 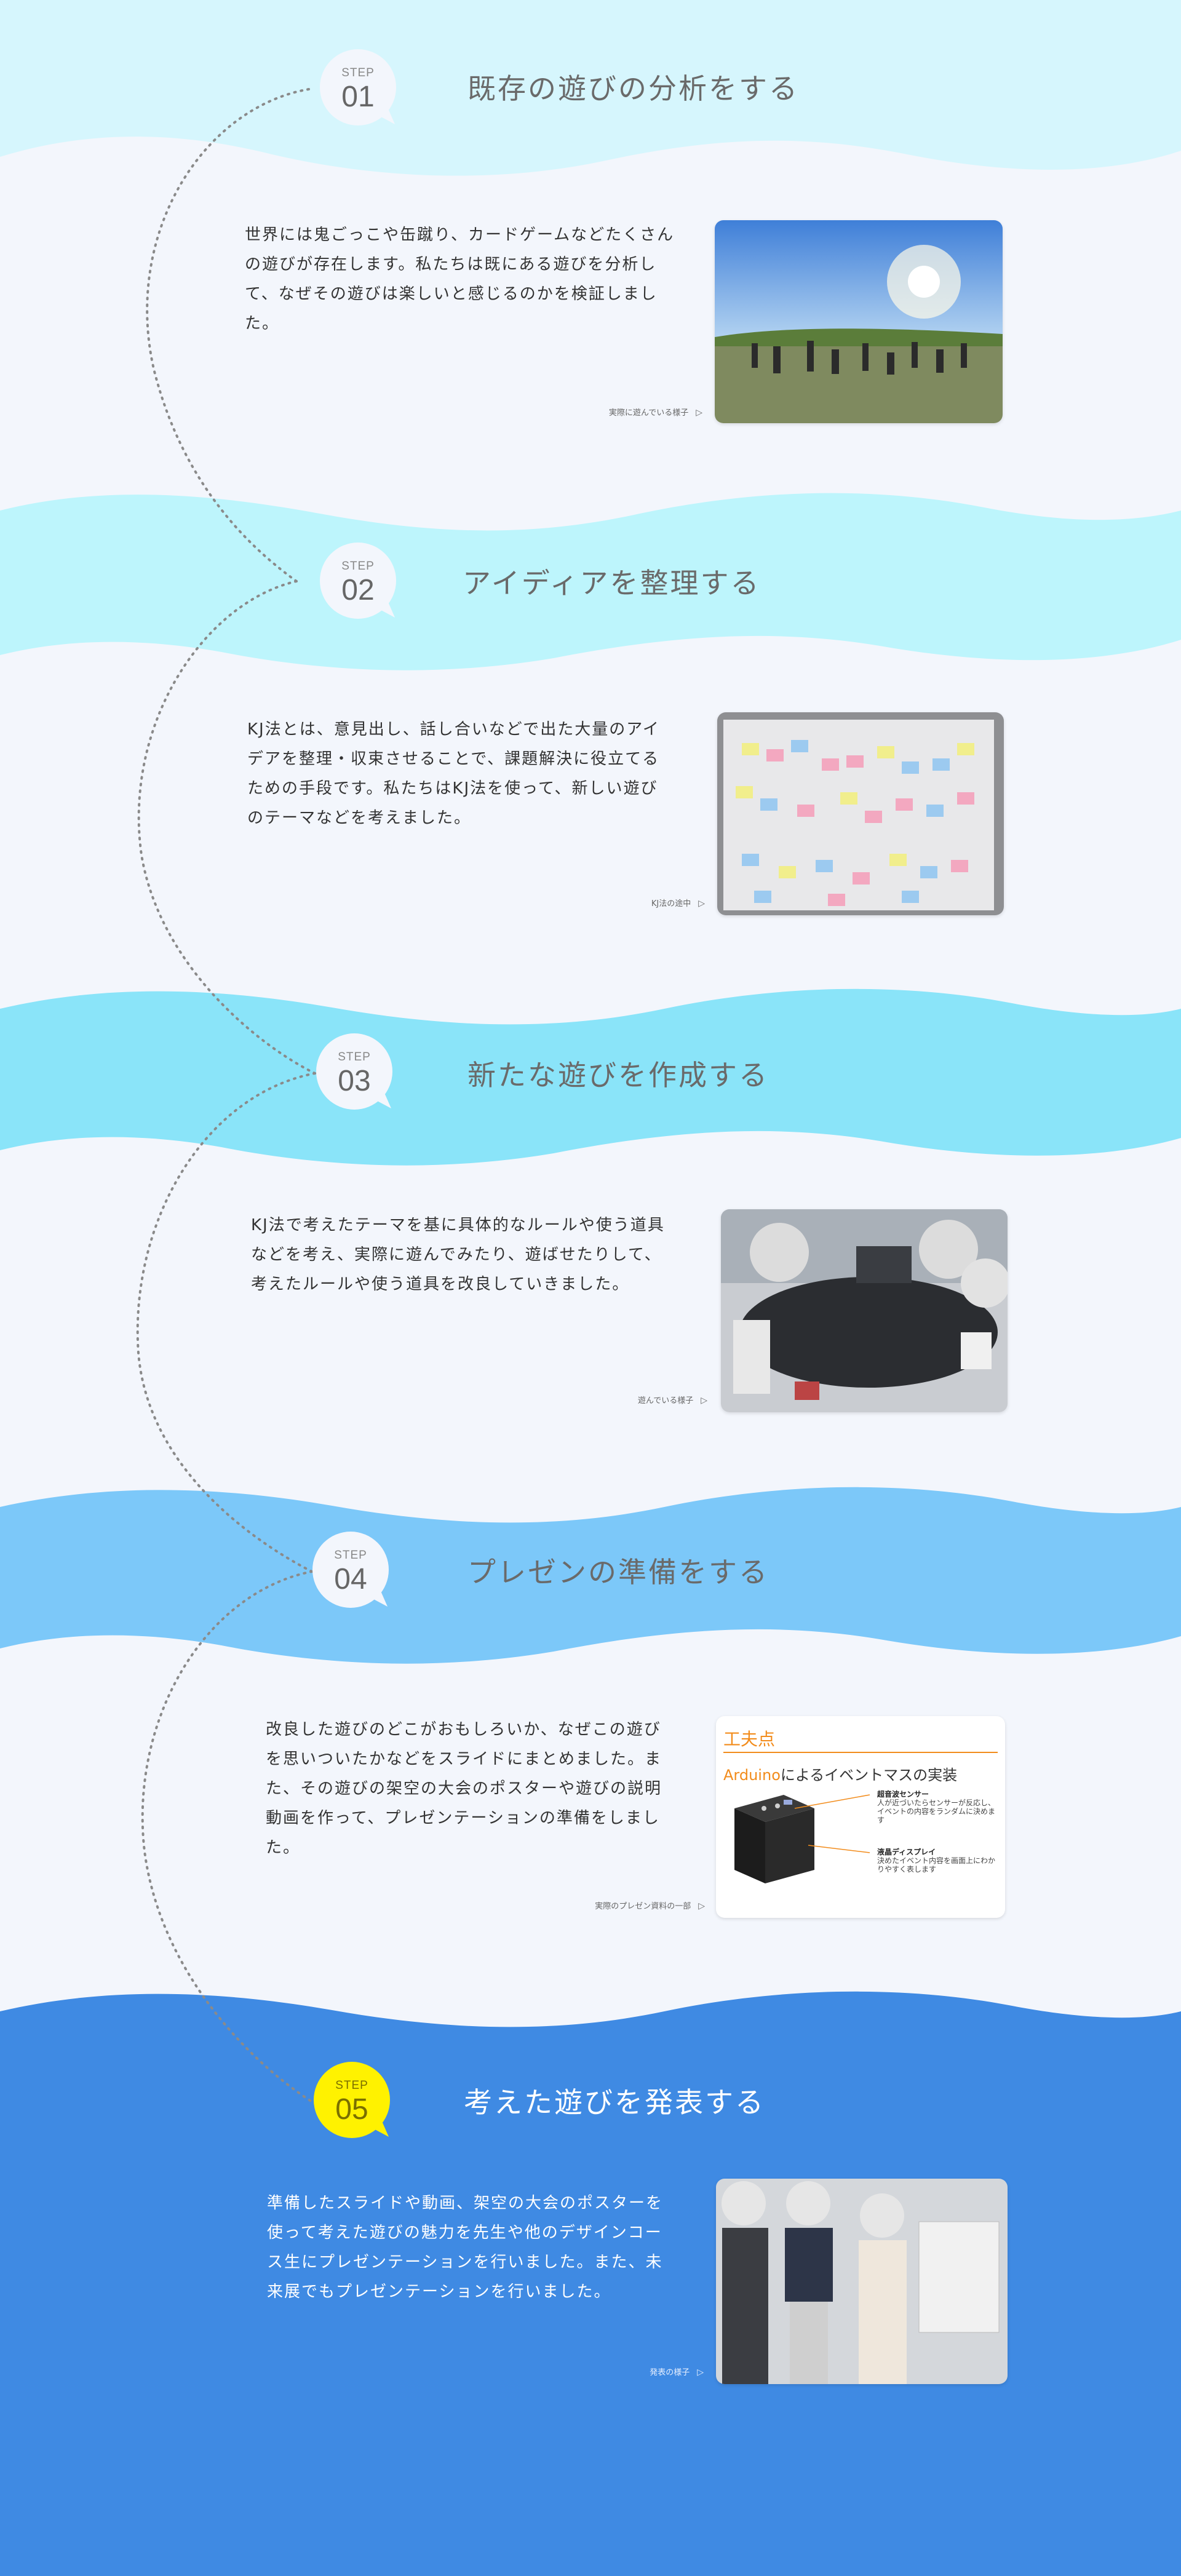 What do you see at coordinates (614, 2102) in the screenshot?
I see `step-title-05: 考えた遊びを発表する` at bounding box center [614, 2102].